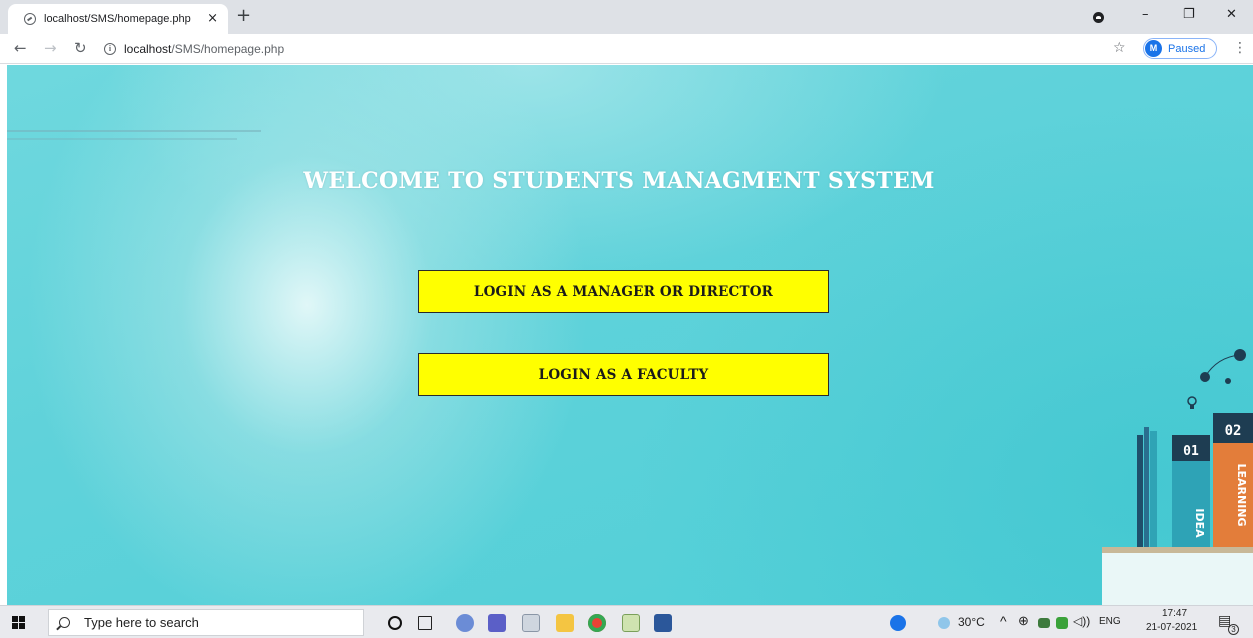  Describe the element at coordinates (141, 622) in the screenshot. I see `search-placeholder: Type here to search` at that location.